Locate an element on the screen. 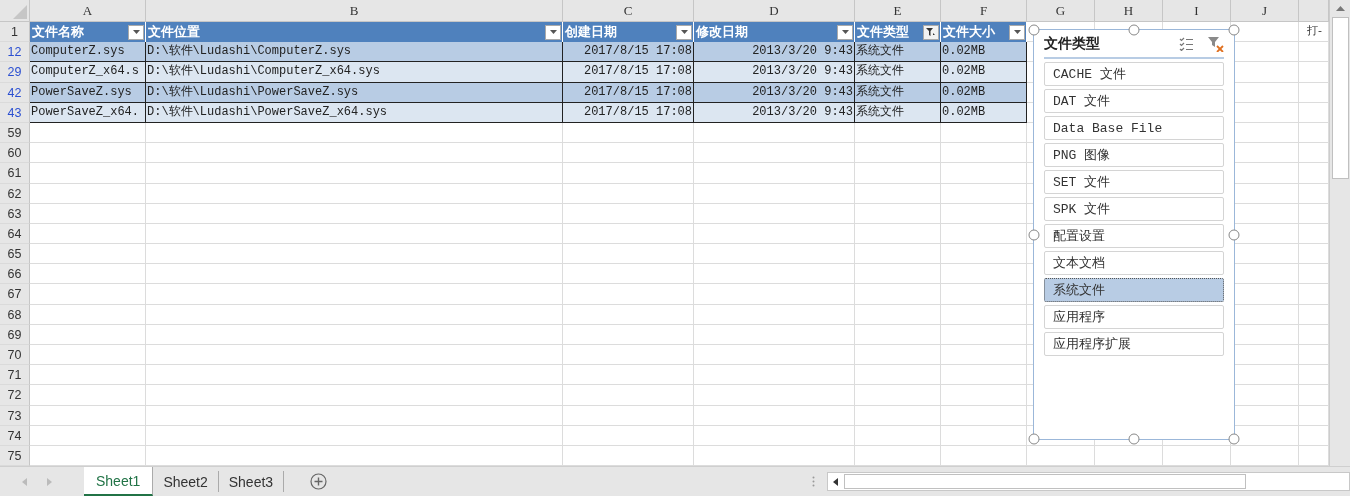 This screenshot has width=1350, height=496. row-header: 71 is located at coordinates (15, 375).